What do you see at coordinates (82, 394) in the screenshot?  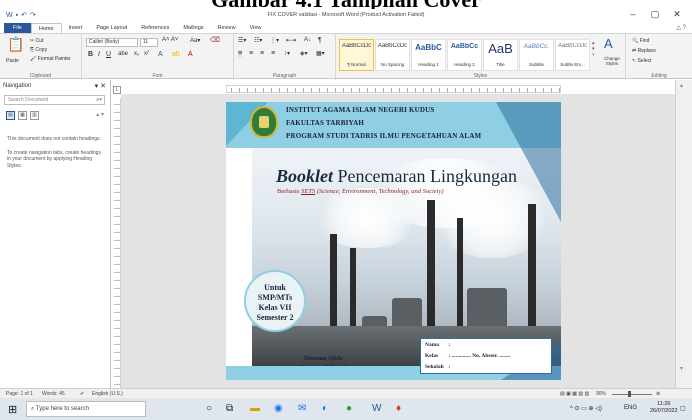 I see `proofing-icon: ✔` at bounding box center [82, 394].